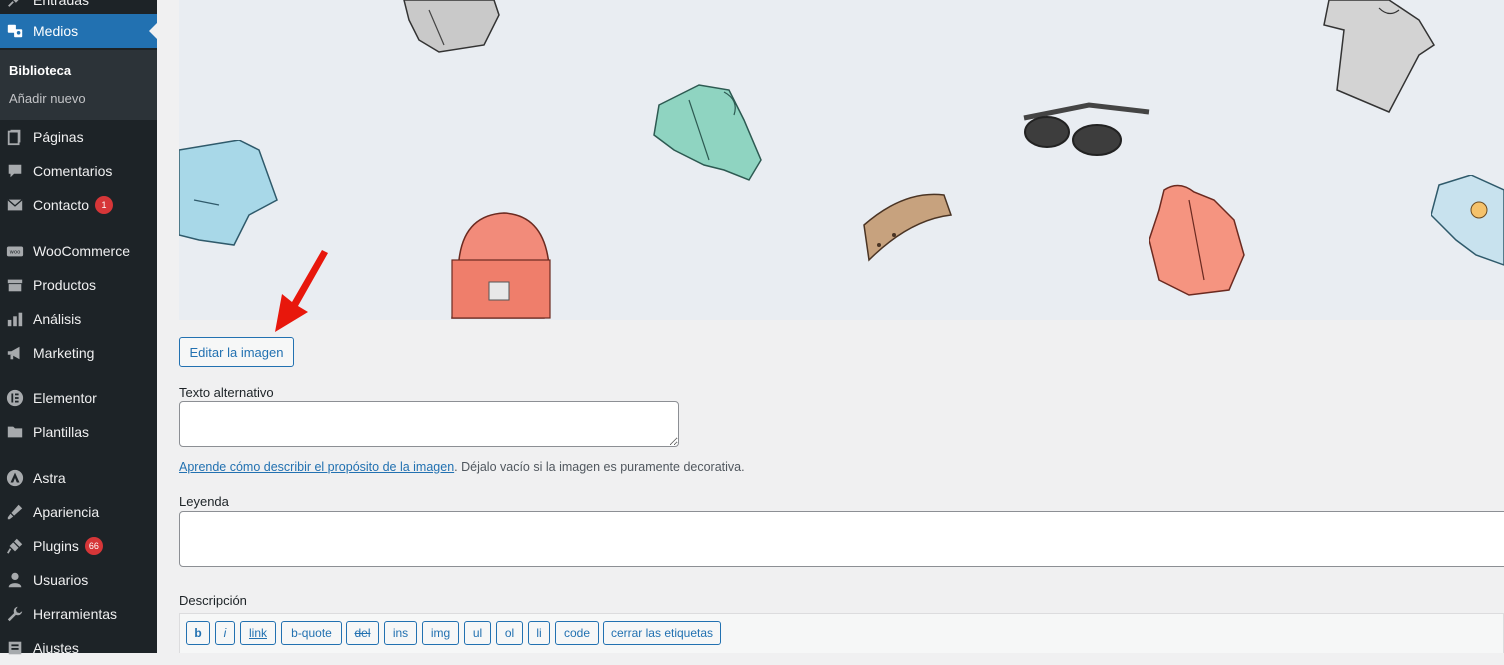 This screenshot has height=665, width=1504. Describe the element at coordinates (225, 633) in the screenshot. I see `qt-italic-button: i` at that location.